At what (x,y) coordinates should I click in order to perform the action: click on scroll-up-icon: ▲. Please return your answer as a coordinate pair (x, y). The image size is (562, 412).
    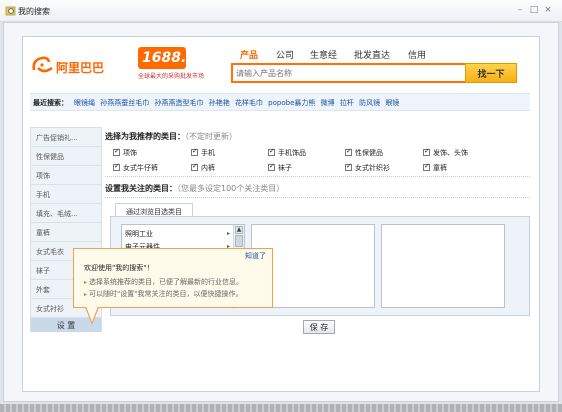
    Looking at the image, I should click on (239, 230).